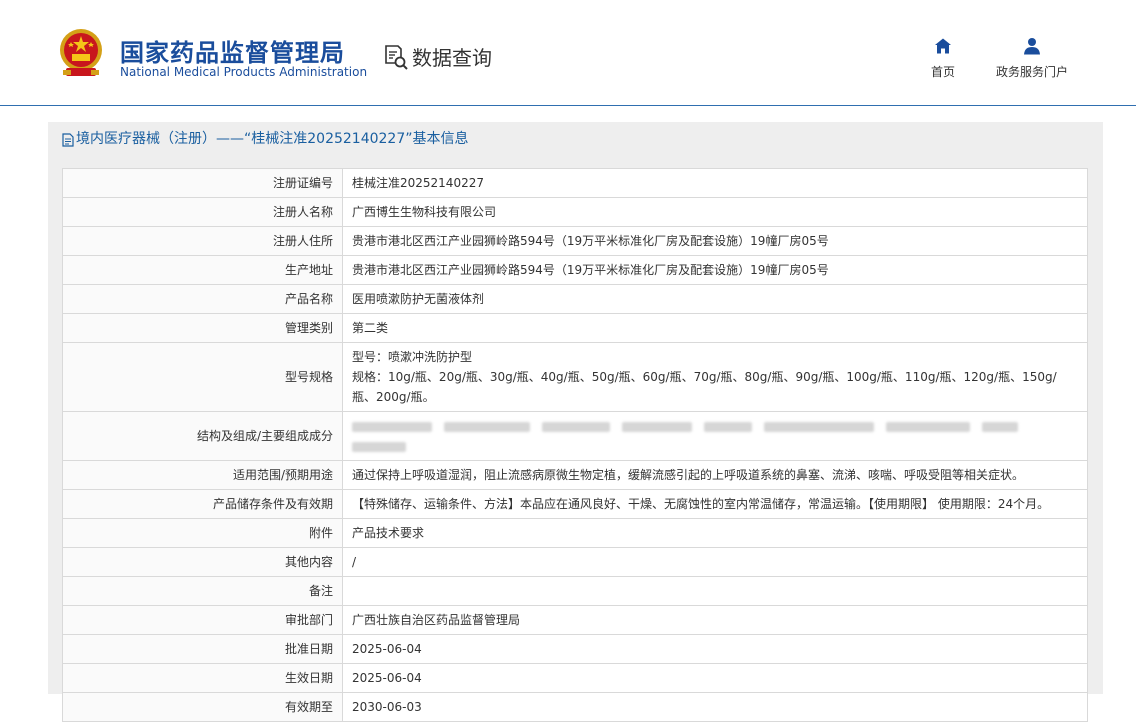 The width and height of the screenshot is (1136, 722). Describe the element at coordinates (68, 139) in the screenshot. I see `document-icon` at that location.